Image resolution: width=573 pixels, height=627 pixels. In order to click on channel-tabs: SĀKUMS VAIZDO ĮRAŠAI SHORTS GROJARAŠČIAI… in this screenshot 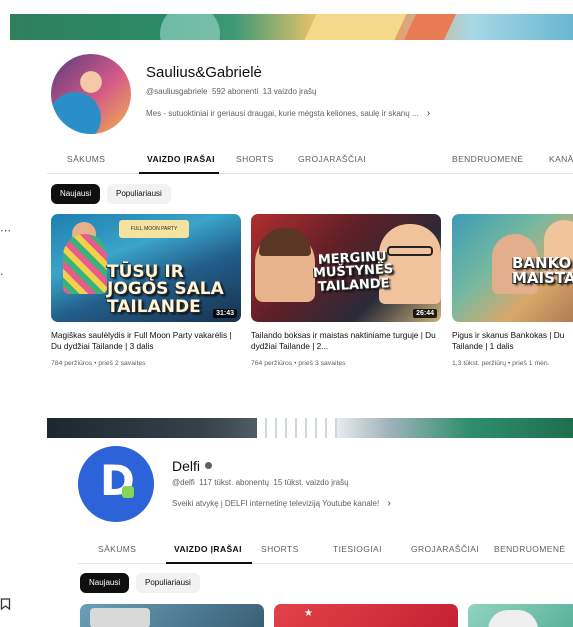, I will do `click(310, 160)`.